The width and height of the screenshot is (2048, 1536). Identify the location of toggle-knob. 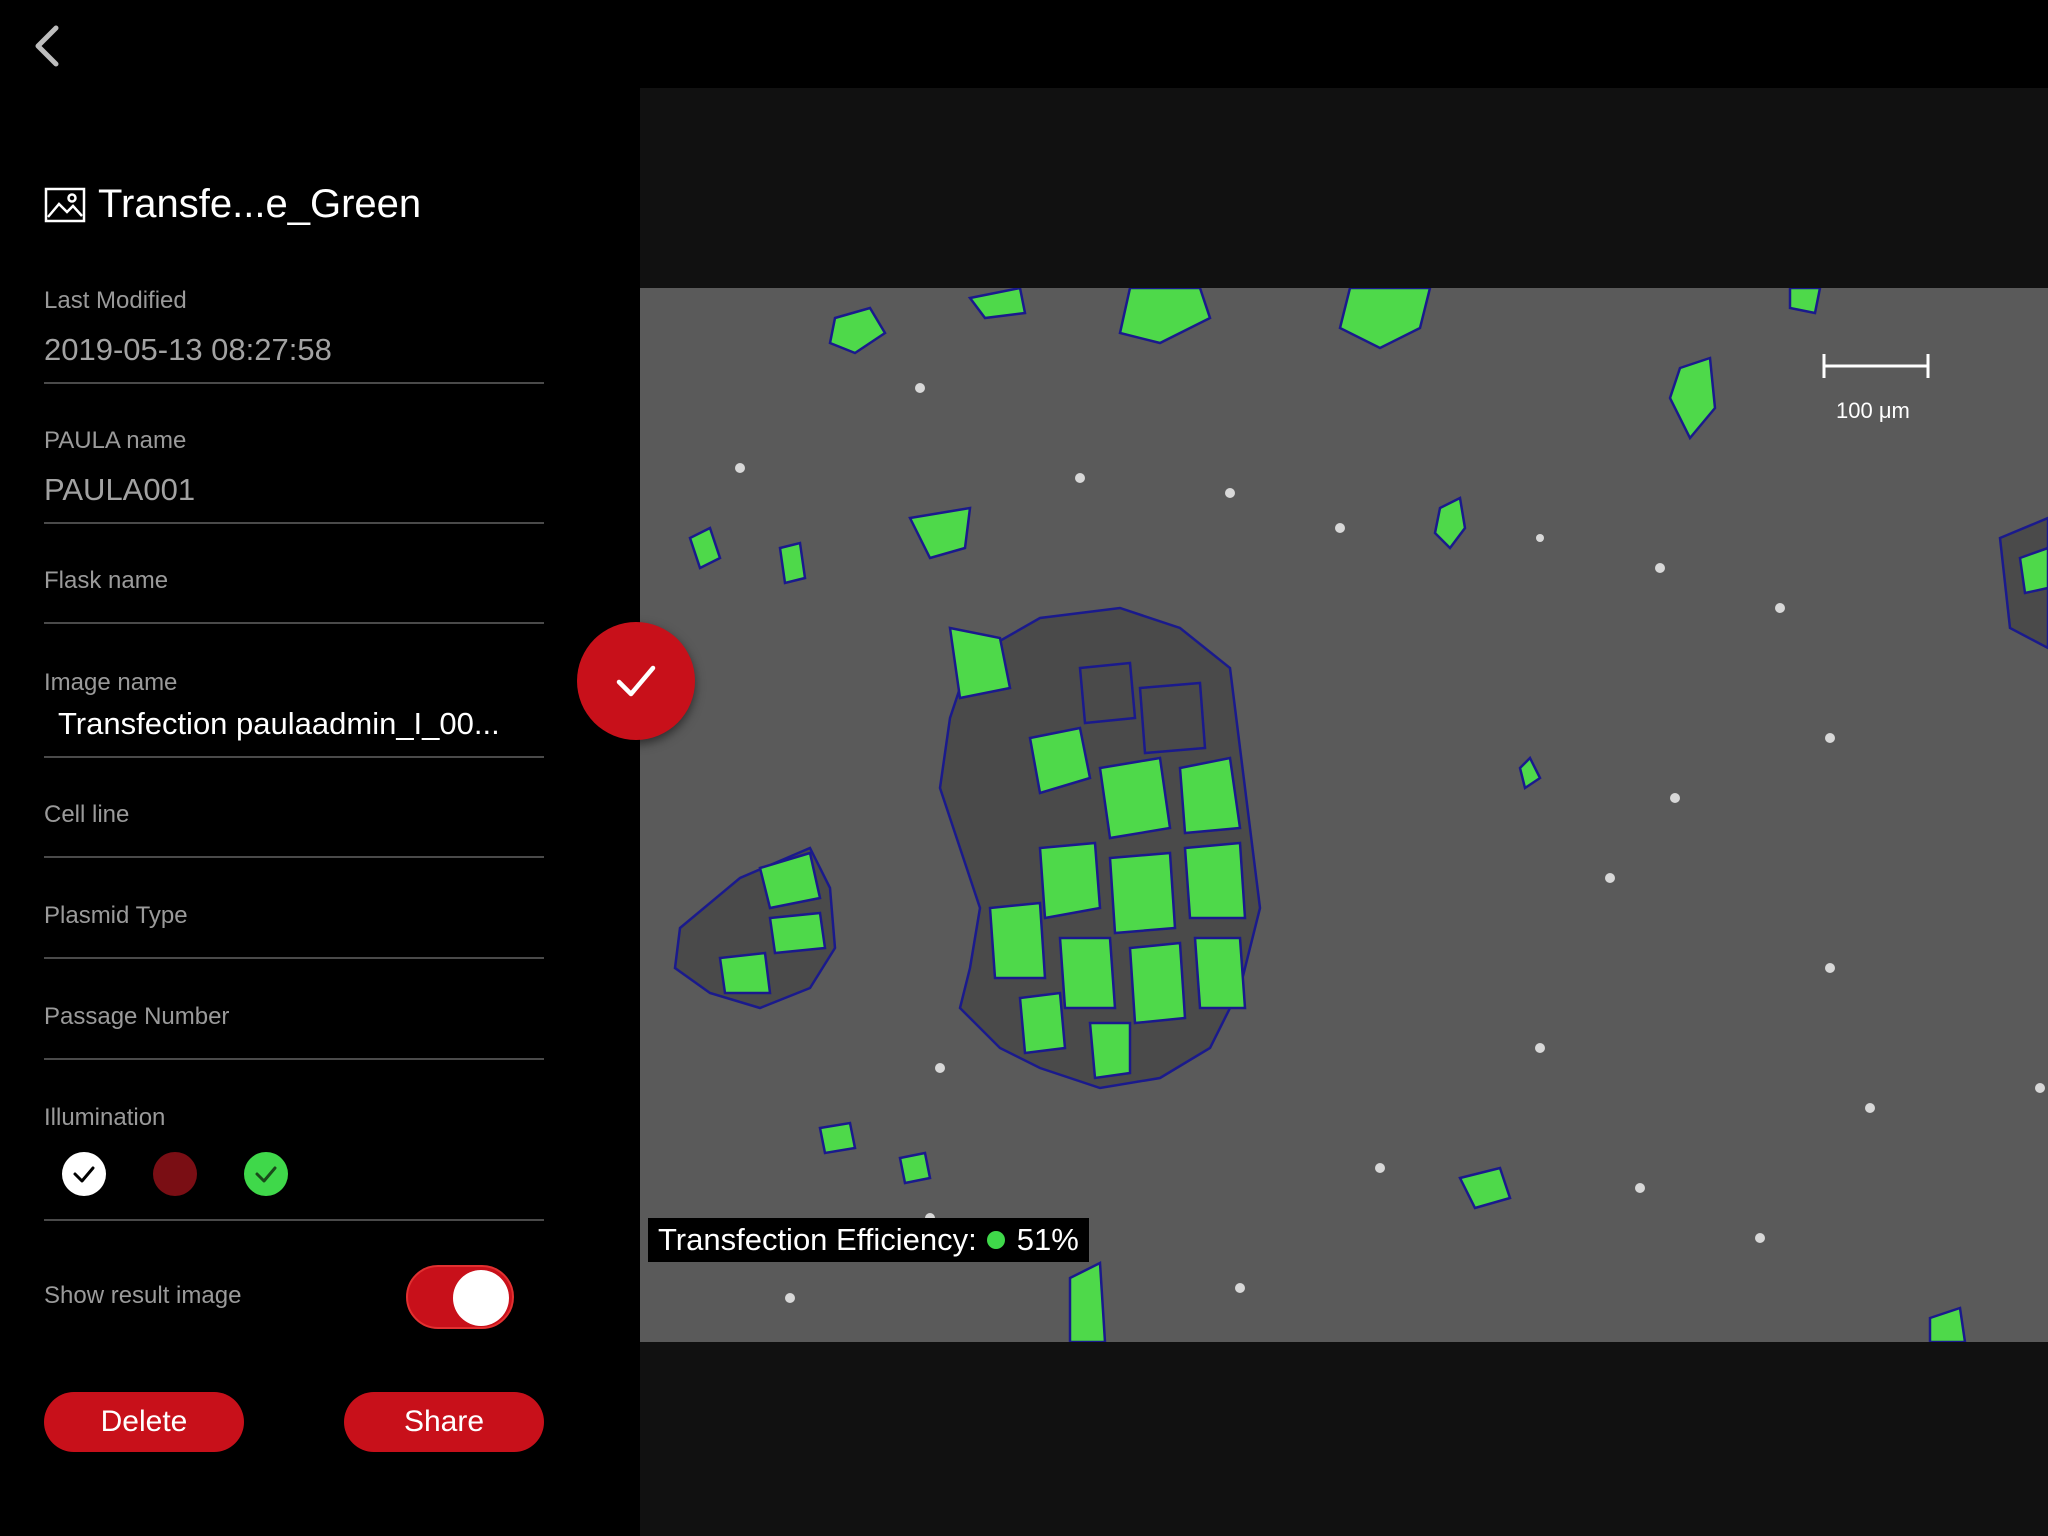
(481, 1298).